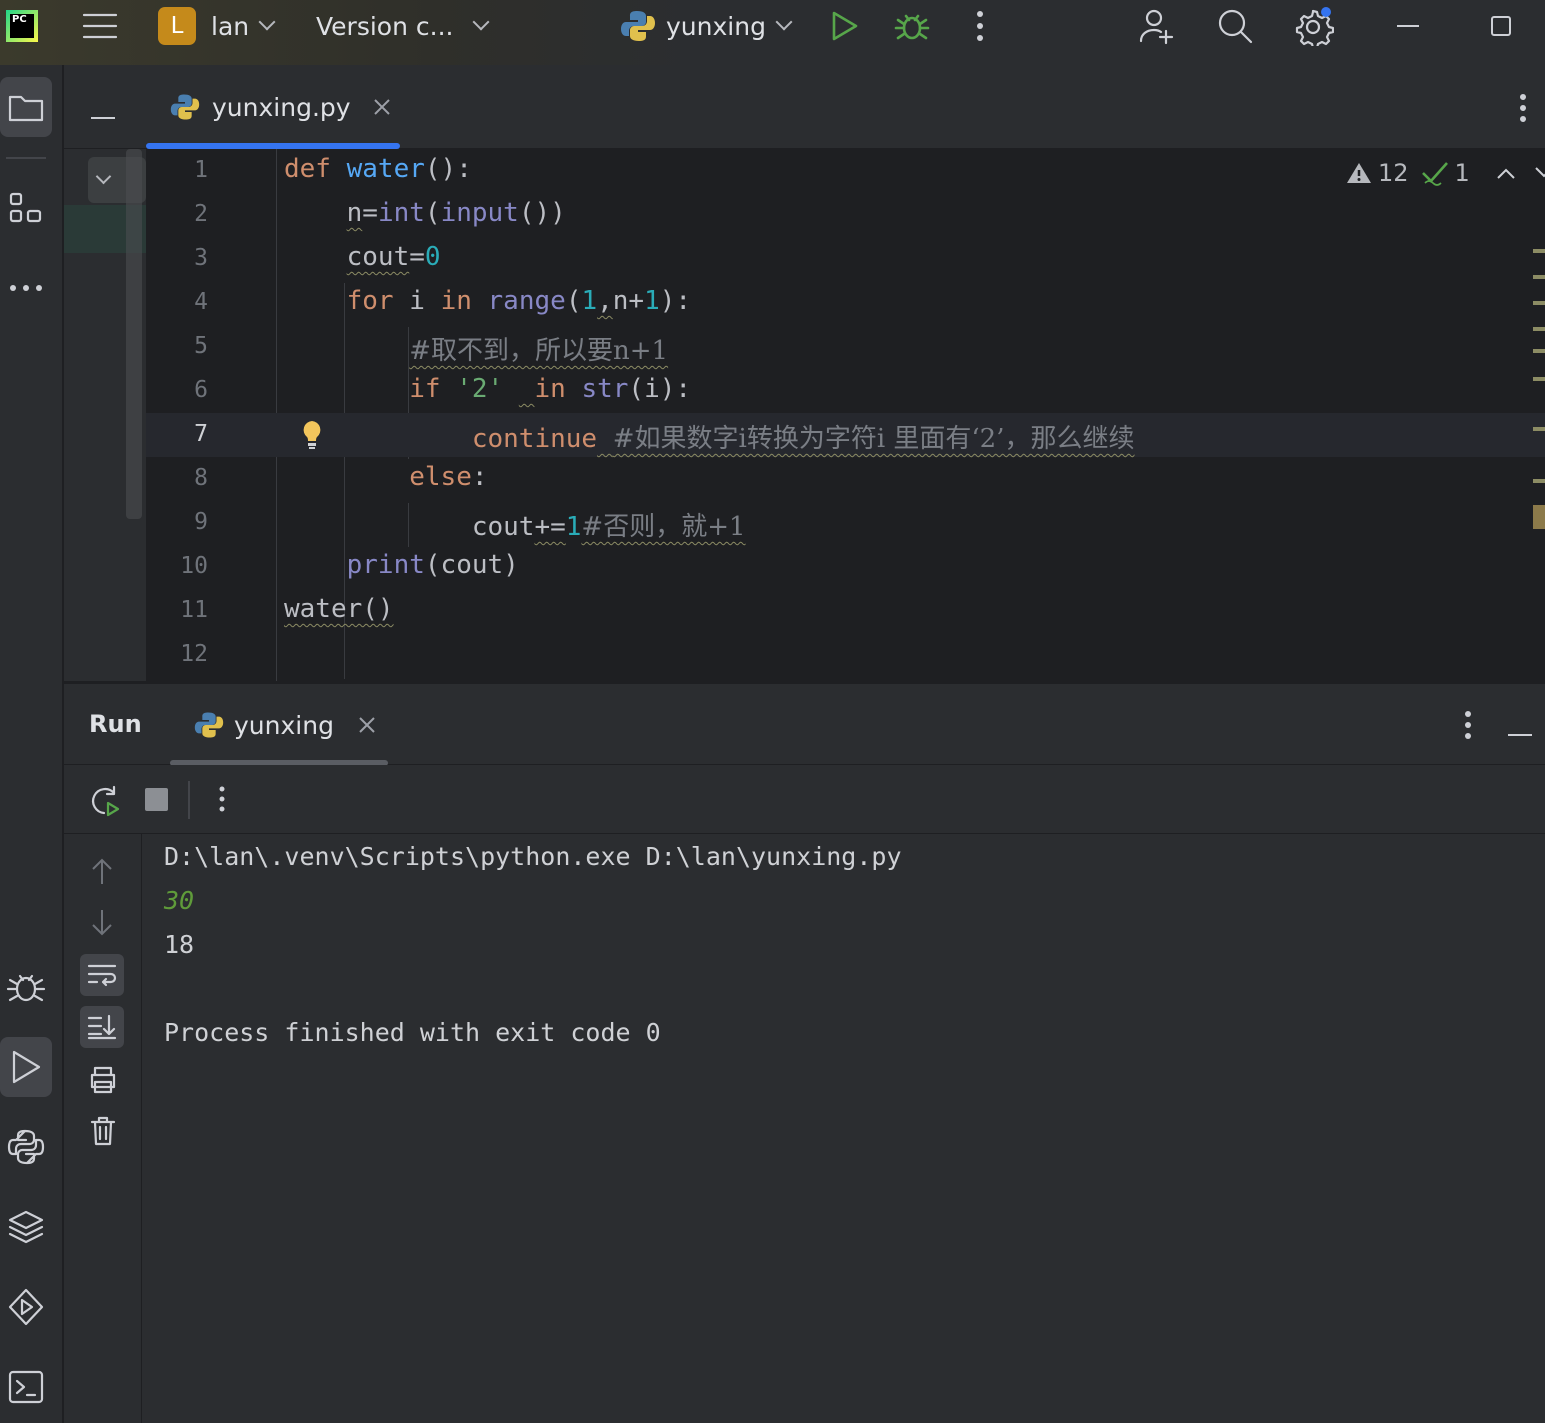  I want to click on code-line: 12, so click(845, 655).